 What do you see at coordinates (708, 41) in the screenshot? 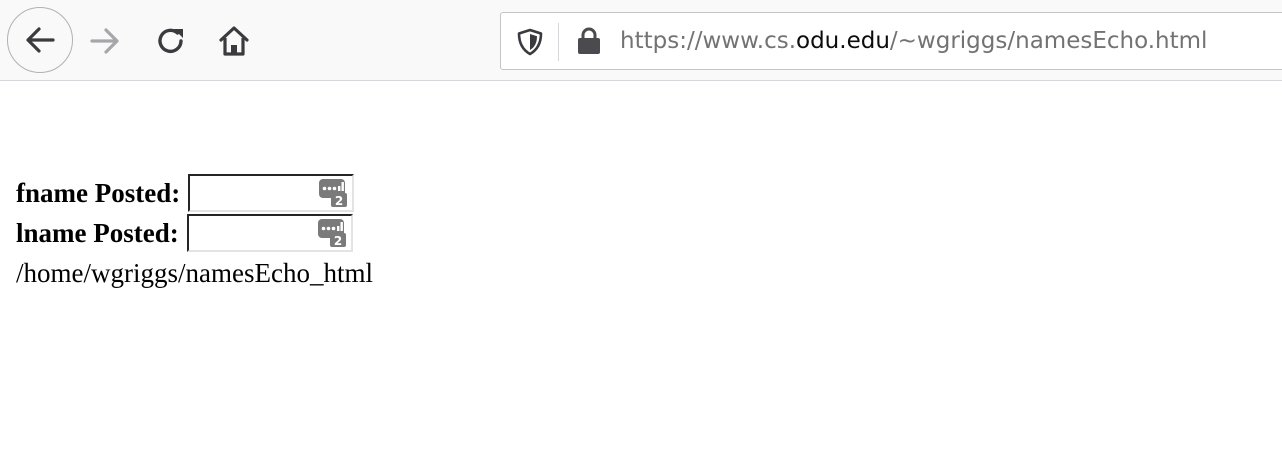
I see `url-prefix: https://www.cs.` at bounding box center [708, 41].